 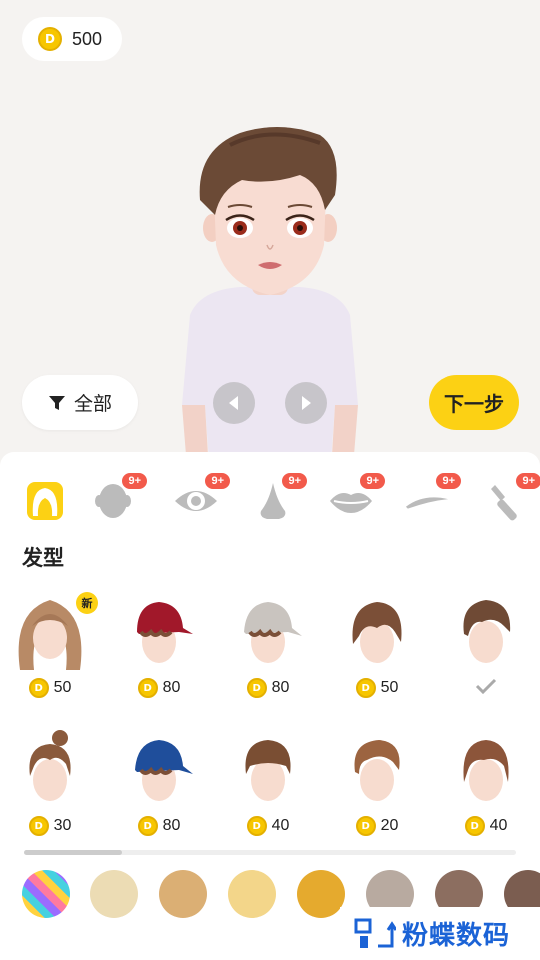 I want to click on horizontal-scrollbar, so click(x=270, y=852).